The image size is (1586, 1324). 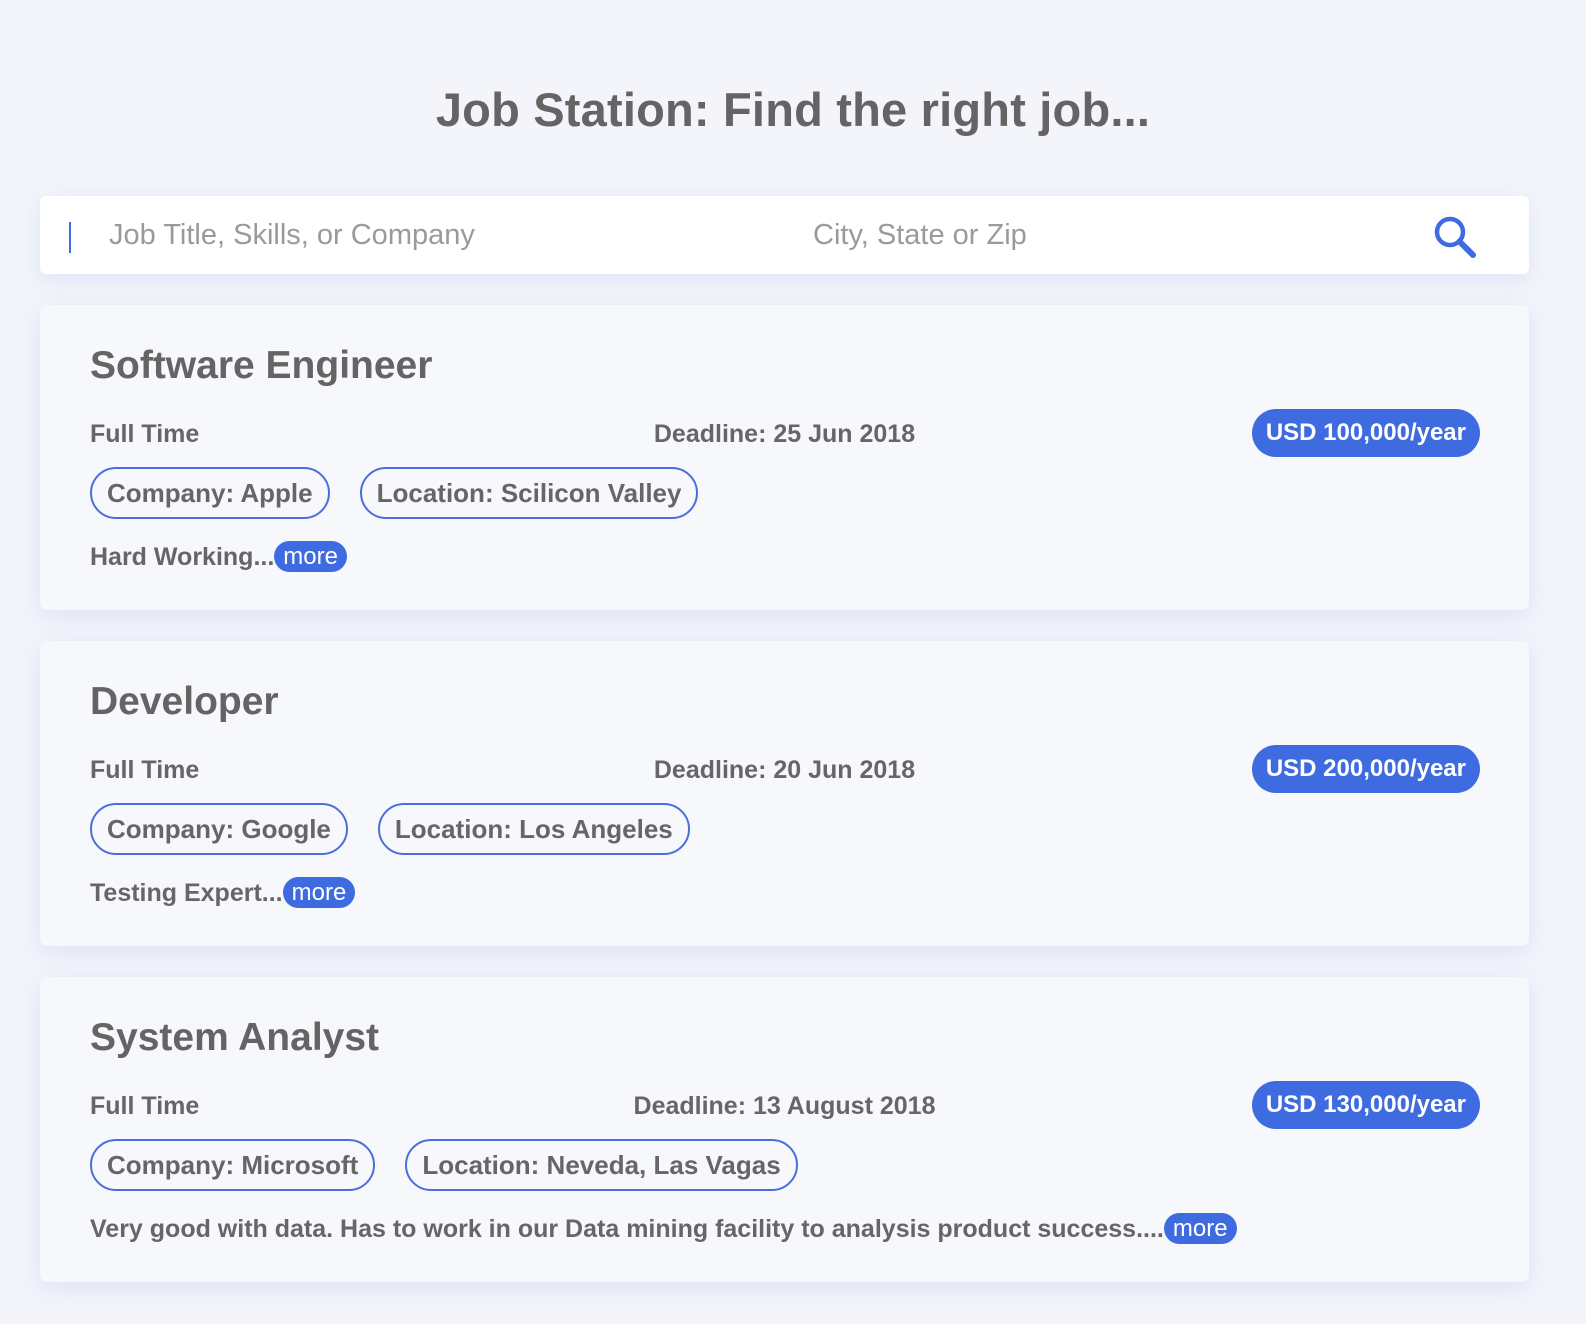 I want to click on company-tag: Company: Google, so click(x=219, y=829).